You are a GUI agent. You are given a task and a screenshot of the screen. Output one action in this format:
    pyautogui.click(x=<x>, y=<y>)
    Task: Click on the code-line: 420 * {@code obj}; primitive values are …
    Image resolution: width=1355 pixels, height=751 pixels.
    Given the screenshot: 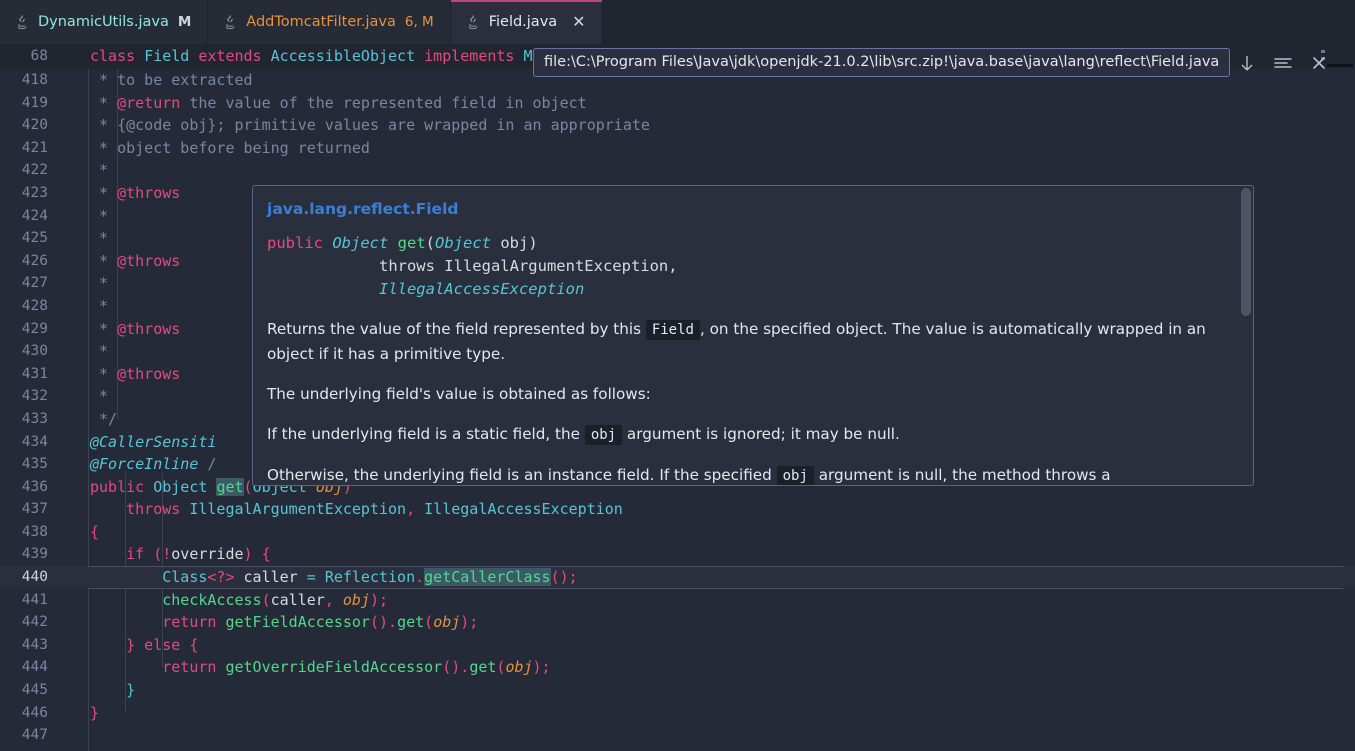 What is the action you would take?
    pyautogui.click(x=677, y=125)
    